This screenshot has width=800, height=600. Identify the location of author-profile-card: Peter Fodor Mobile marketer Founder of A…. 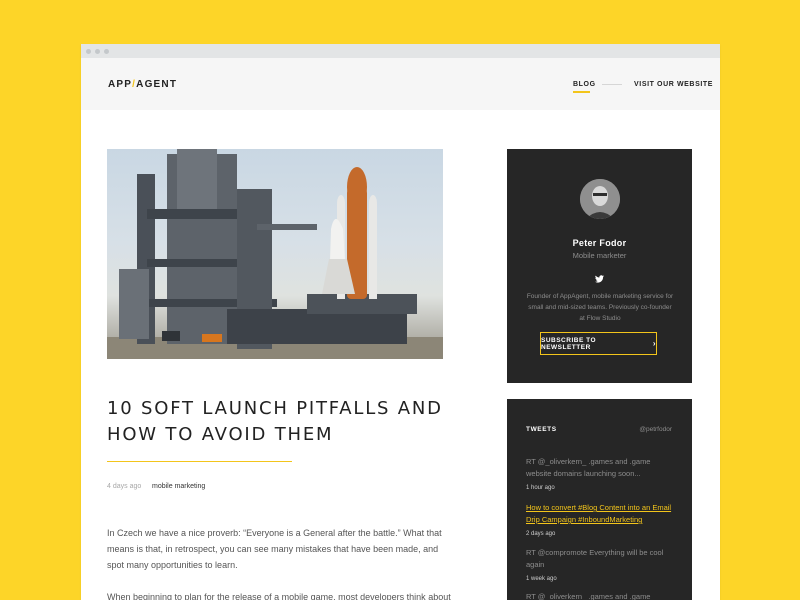
(599, 266).